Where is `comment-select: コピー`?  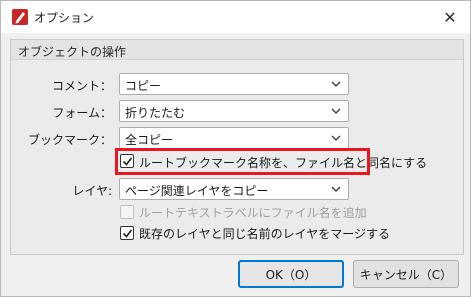
comment-select: コピー is located at coordinates (234, 84).